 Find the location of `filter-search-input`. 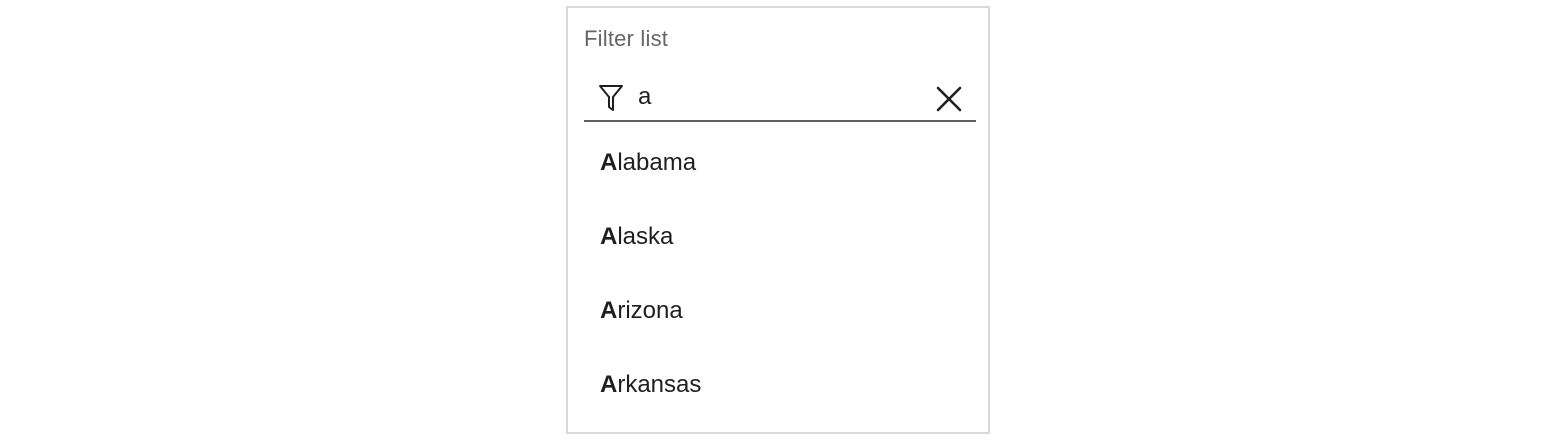

filter-search-input is located at coordinates (778, 97).